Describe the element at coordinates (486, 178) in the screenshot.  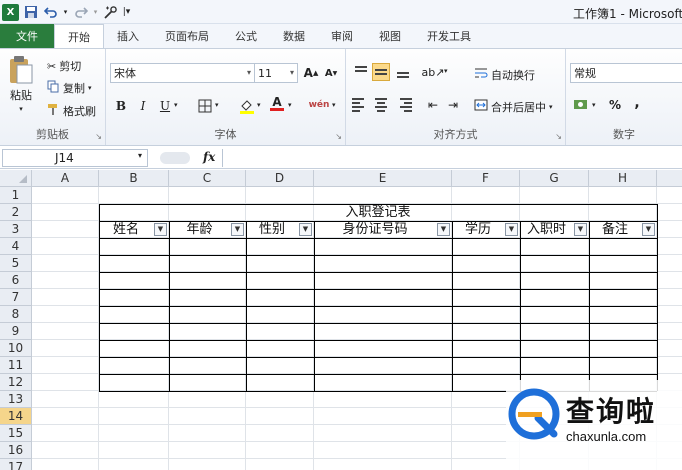
I see `column-header-F: F` at that location.